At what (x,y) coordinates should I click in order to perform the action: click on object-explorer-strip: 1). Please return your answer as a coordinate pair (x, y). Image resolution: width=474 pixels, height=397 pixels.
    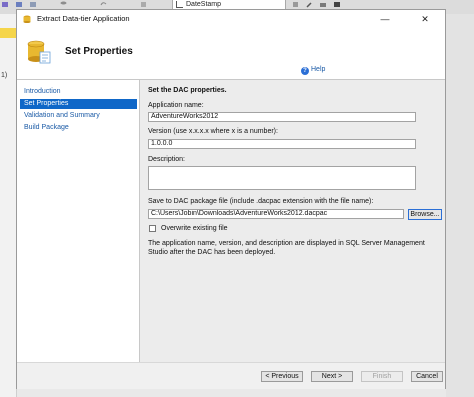
    Looking at the image, I should click on (8, 205).